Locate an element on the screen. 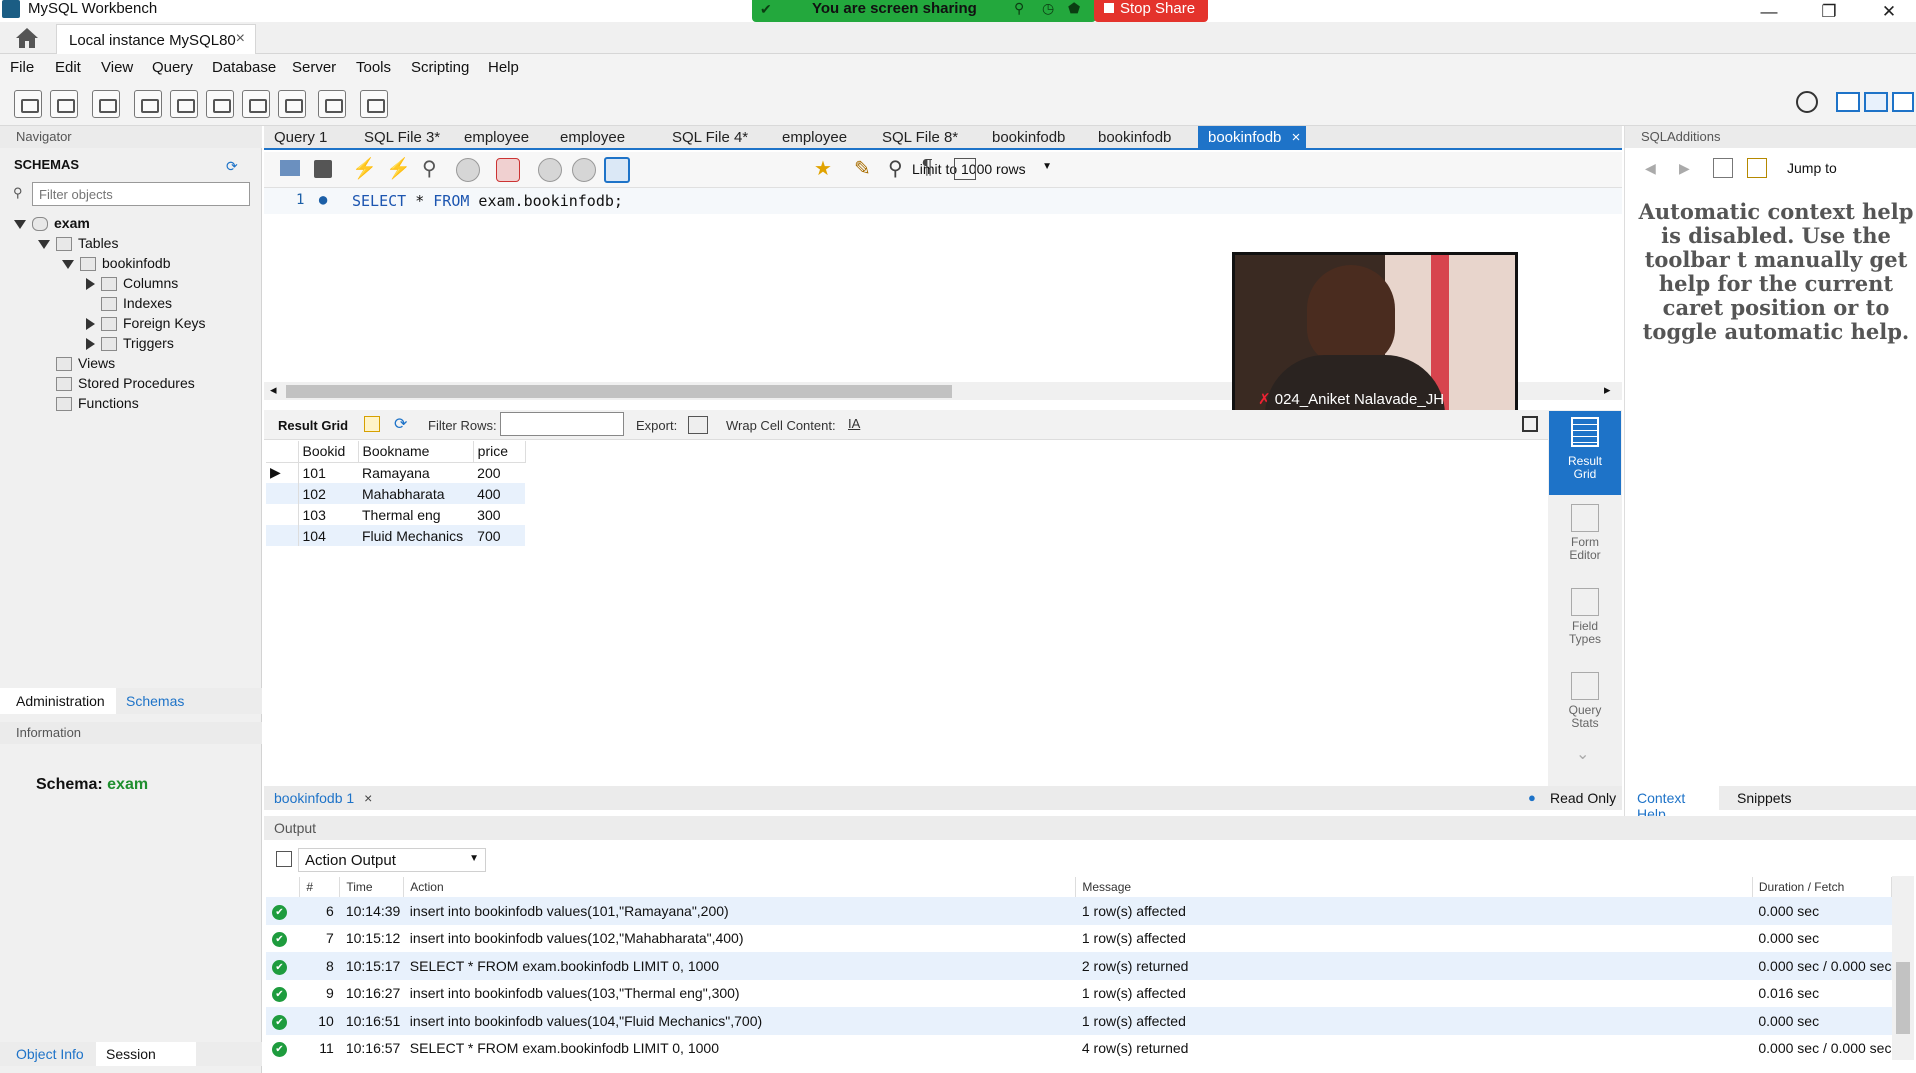 This screenshot has height=1073, width=1916. cell-bookname: Ramayana is located at coordinates (415, 472).